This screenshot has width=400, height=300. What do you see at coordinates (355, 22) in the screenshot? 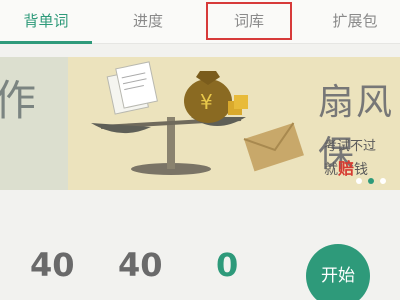
I see `tab-expansion-packs: 扩展包` at bounding box center [355, 22].